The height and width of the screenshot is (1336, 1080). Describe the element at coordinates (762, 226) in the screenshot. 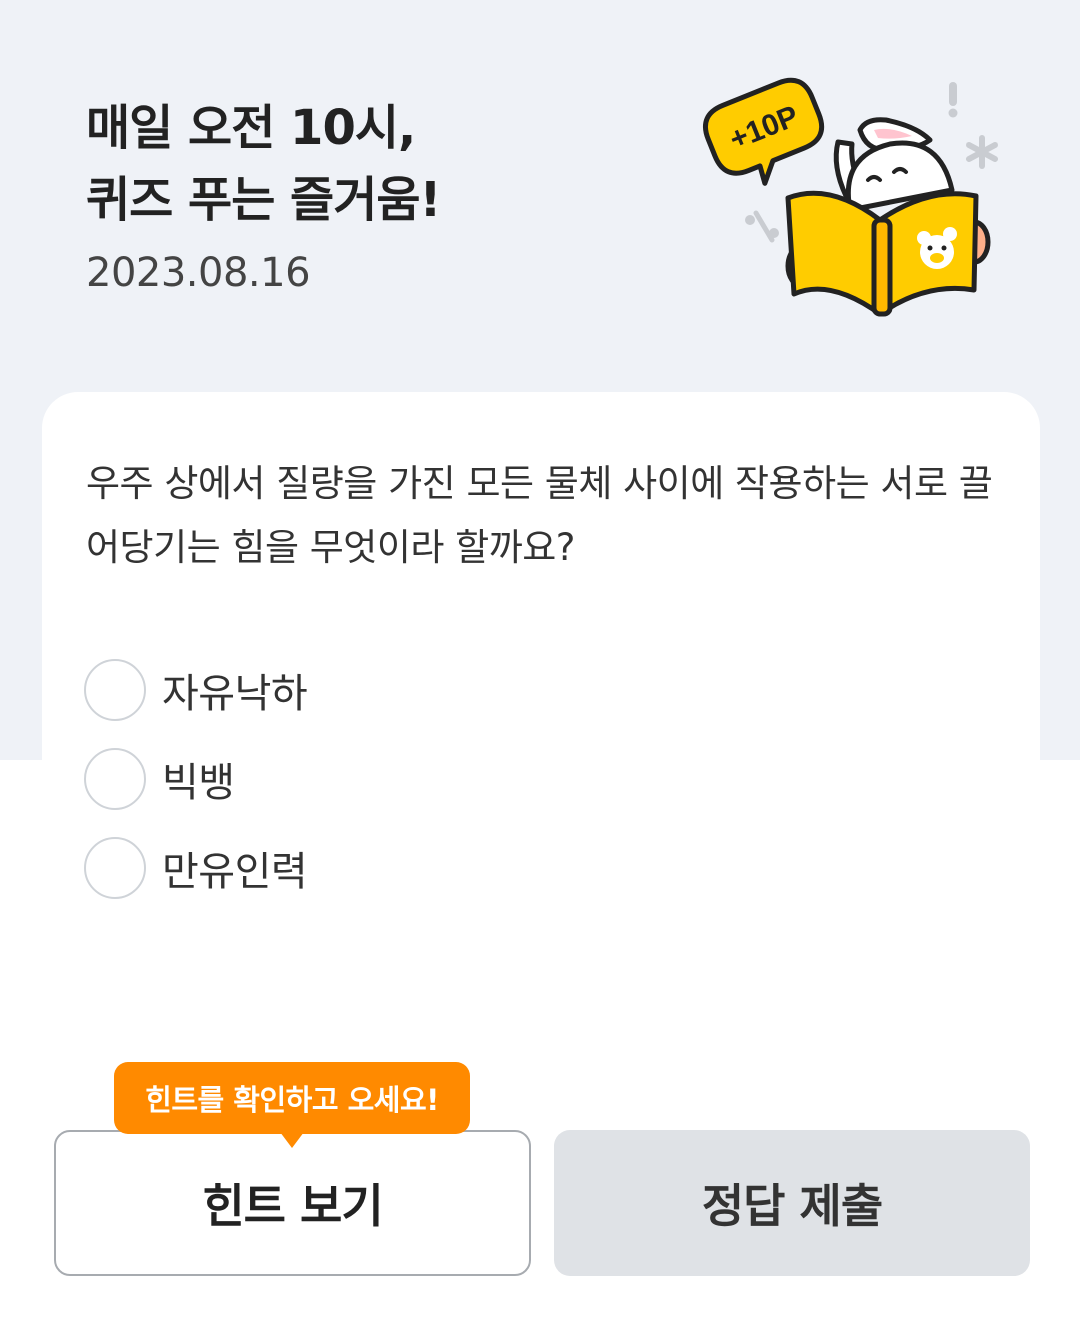

I see `percent-icon` at that location.